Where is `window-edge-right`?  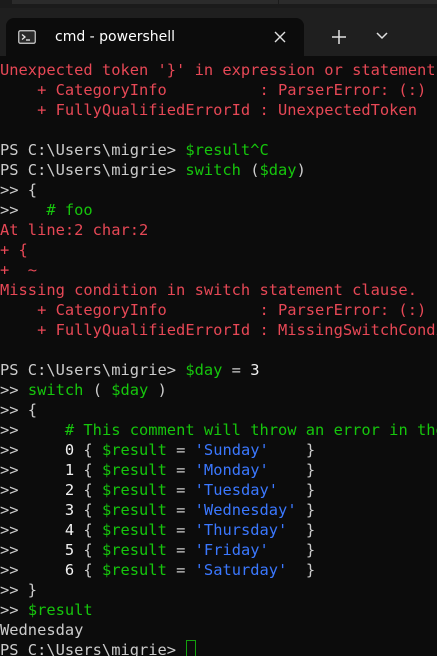
window-edge-right is located at coordinates (358, 2).